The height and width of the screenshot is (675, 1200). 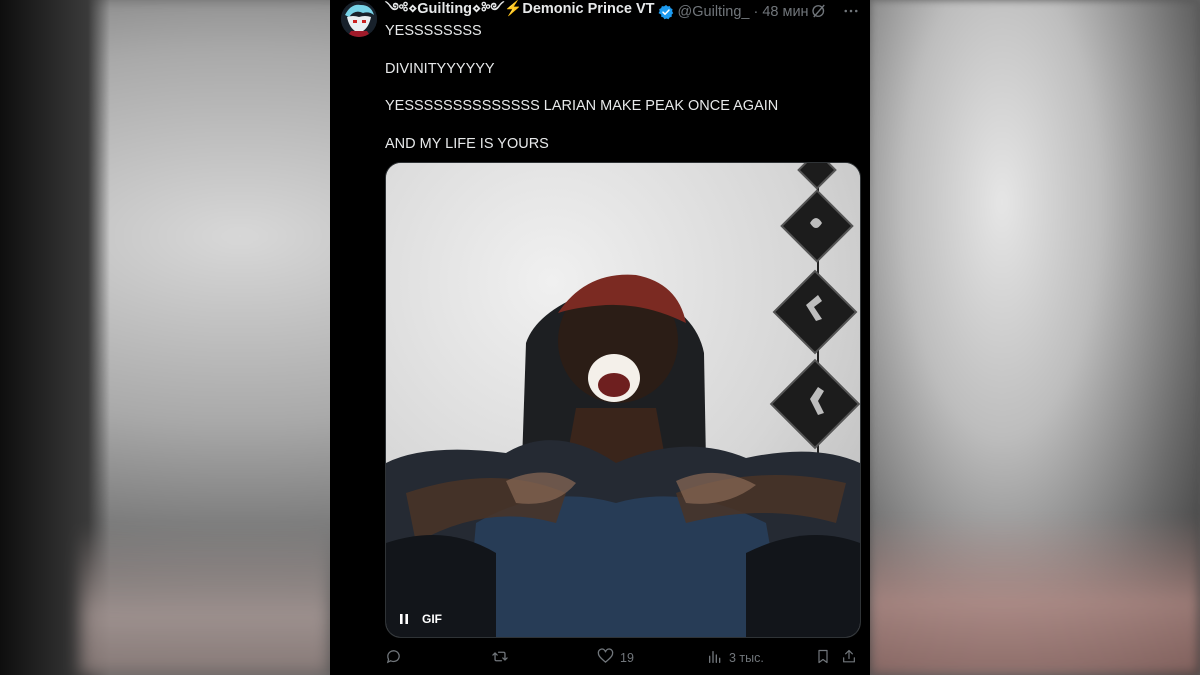 I want to click on author-handle: @Guilting_, so click(x=714, y=12).